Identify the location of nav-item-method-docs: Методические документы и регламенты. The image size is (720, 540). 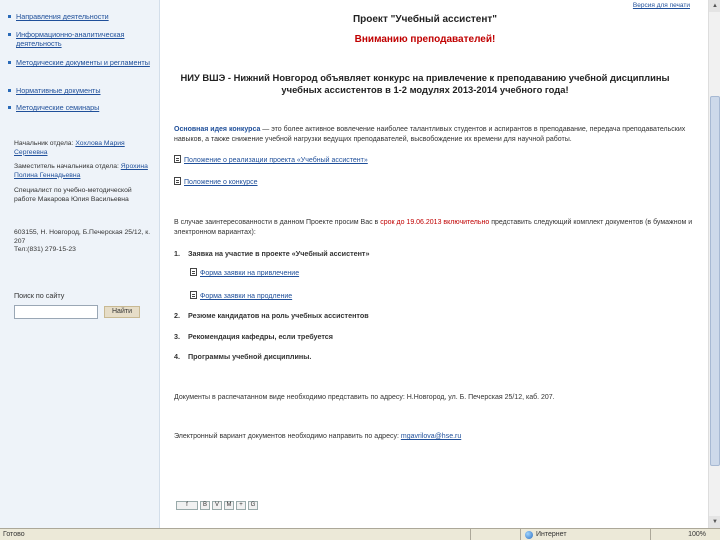
(82, 62).